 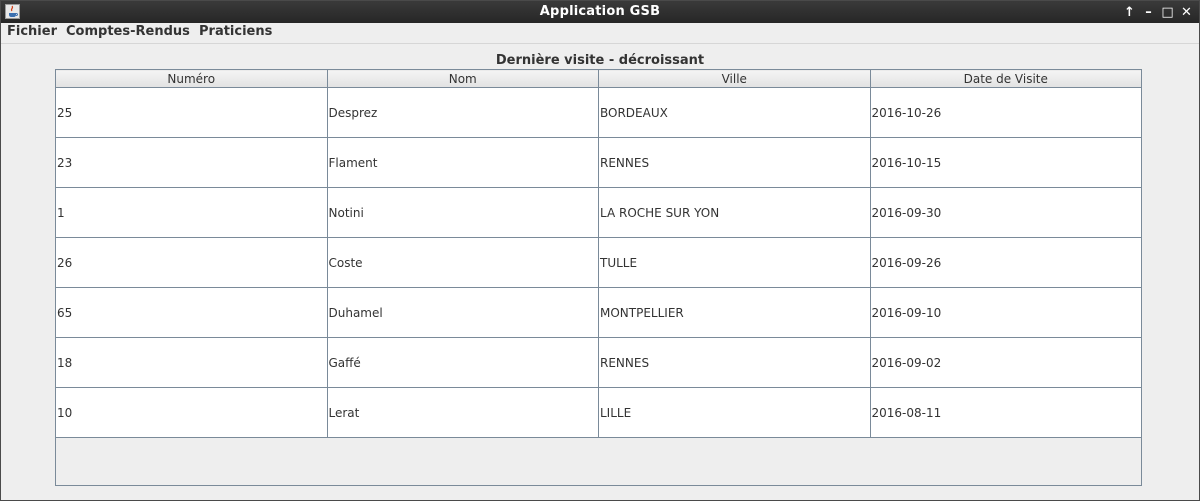 I want to click on cell-numero: 10, so click(x=191, y=412).